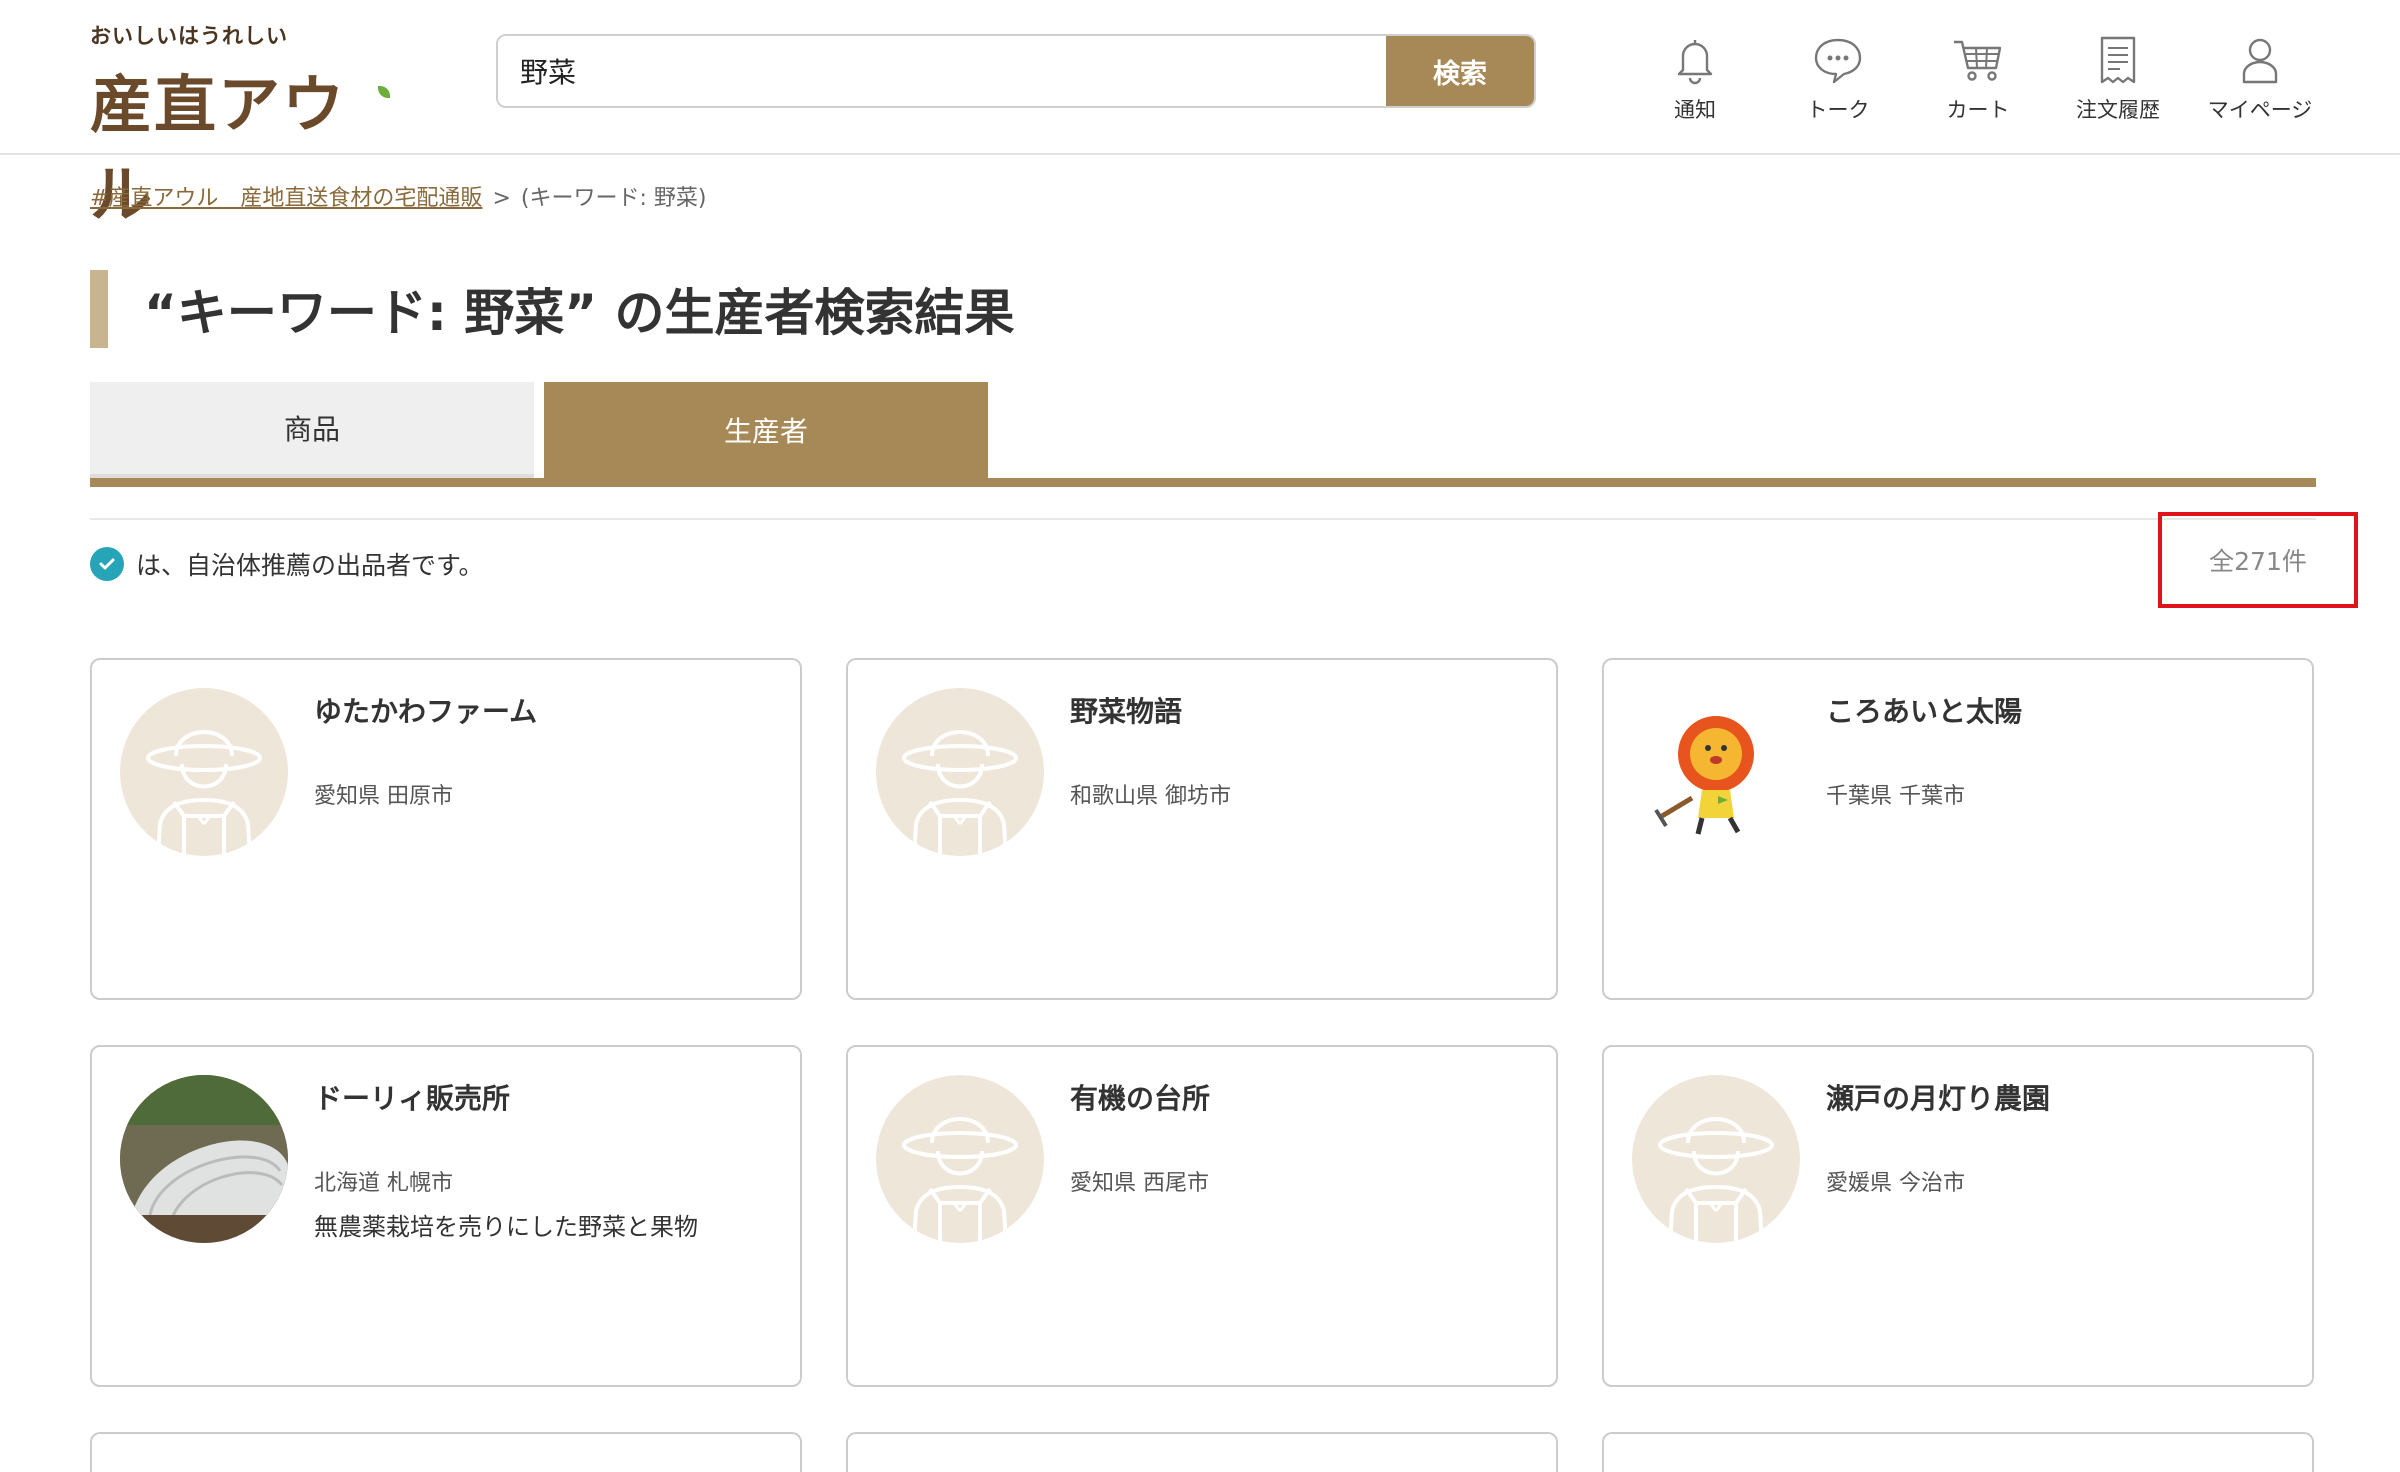 The height and width of the screenshot is (1472, 2400). Describe the element at coordinates (1895, 1183) in the screenshot. I see `producer-location: 愛媛県 今治市` at that location.